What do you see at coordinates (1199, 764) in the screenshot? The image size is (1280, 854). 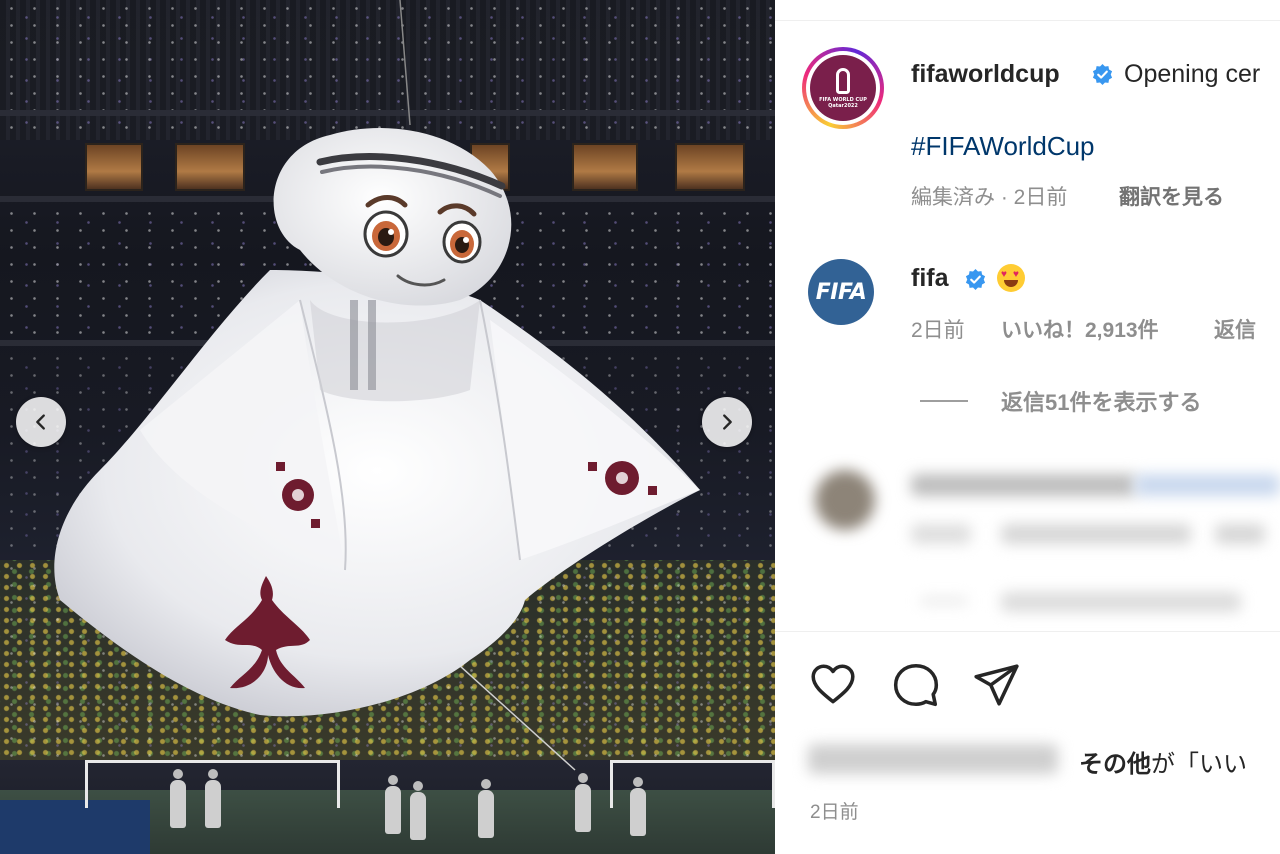 I see `likes-suffix: が「いい` at bounding box center [1199, 764].